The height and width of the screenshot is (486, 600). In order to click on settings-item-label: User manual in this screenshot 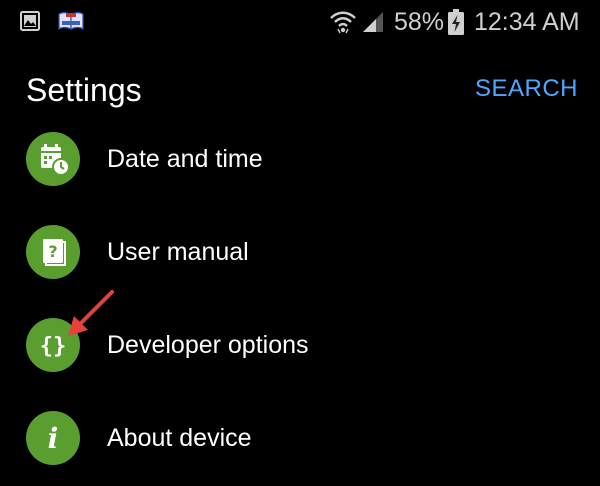, I will do `click(178, 252)`.